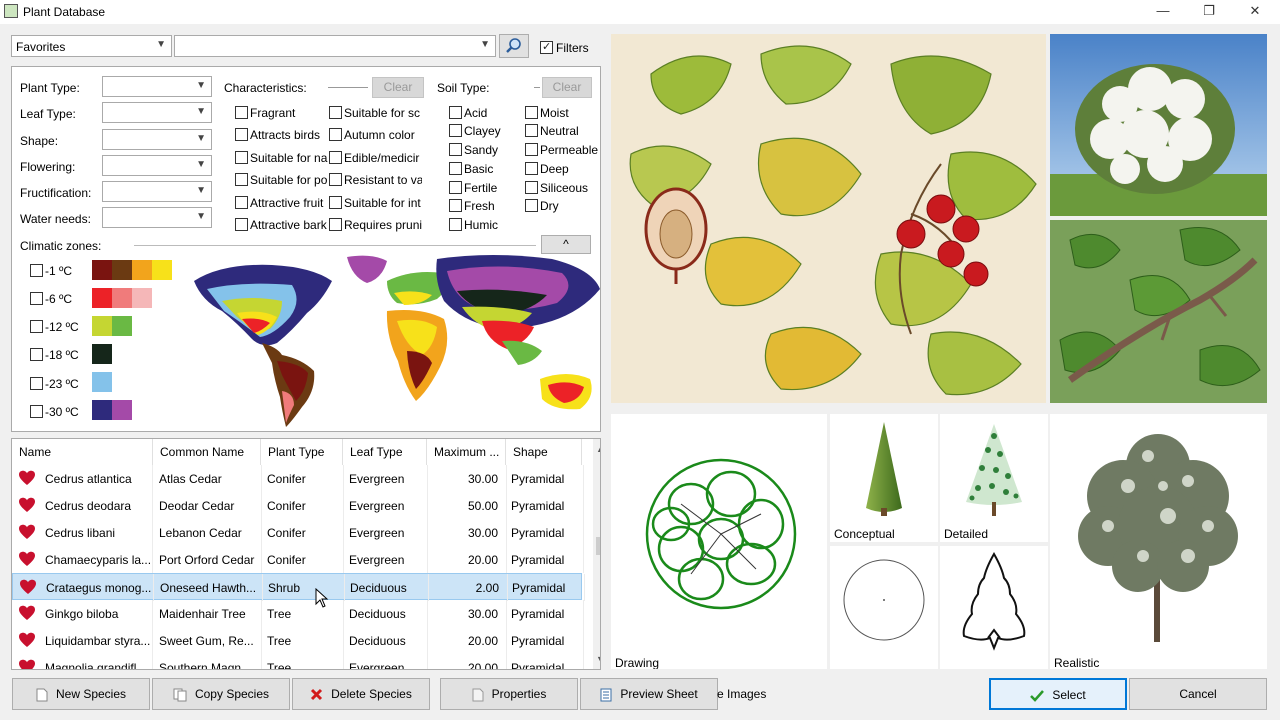 This screenshot has height=720, width=1280. I want to click on edible-medicinal-checkbox, so click(335, 157).